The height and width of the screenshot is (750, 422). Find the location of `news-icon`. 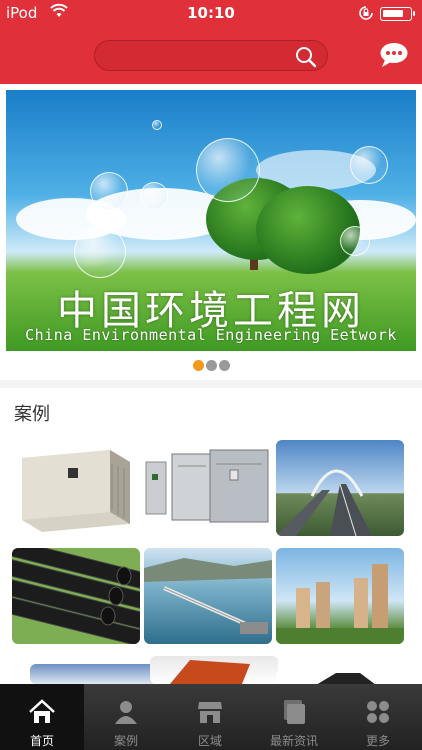

news-icon is located at coordinates (294, 712).